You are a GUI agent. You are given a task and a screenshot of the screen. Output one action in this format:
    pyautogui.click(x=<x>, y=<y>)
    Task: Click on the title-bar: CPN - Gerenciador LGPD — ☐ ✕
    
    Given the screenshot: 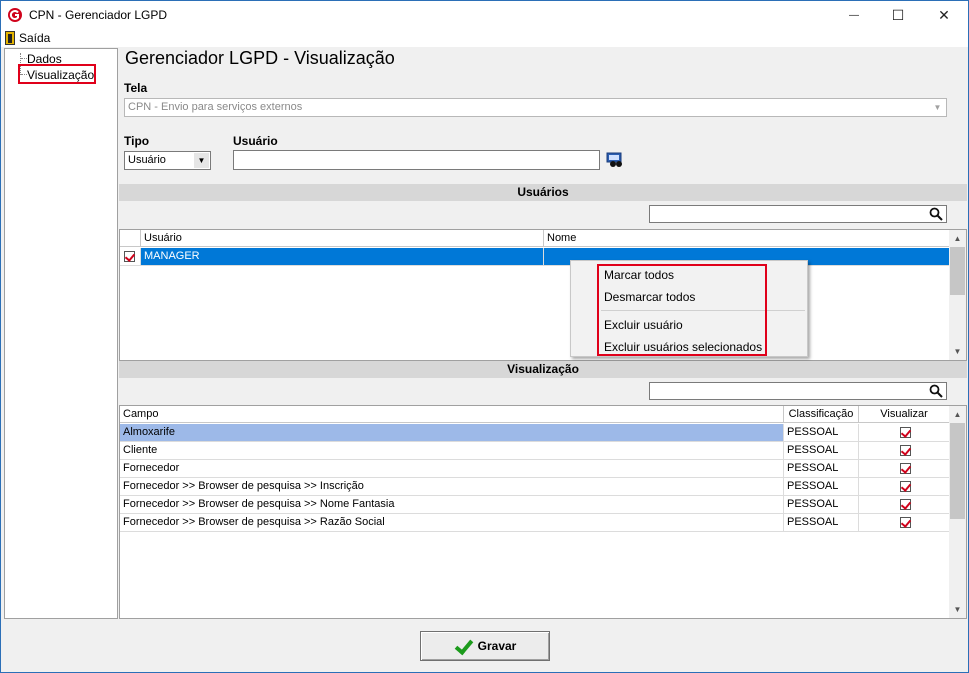 What is the action you would take?
    pyautogui.click(x=484, y=15)
    